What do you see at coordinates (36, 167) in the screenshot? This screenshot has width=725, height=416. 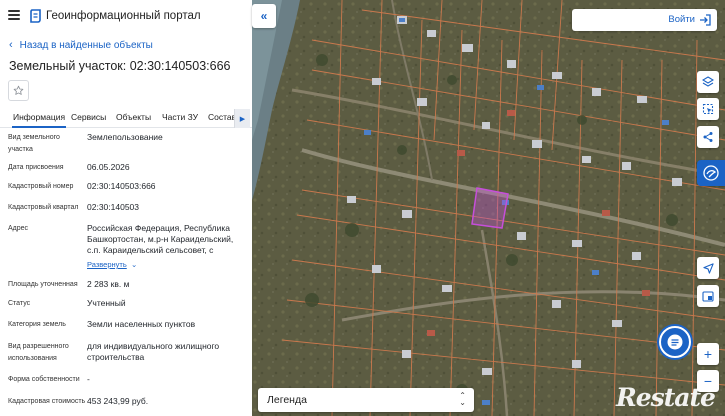 I see `field-label: Дата присвоения` at bounding box center [36, 167].